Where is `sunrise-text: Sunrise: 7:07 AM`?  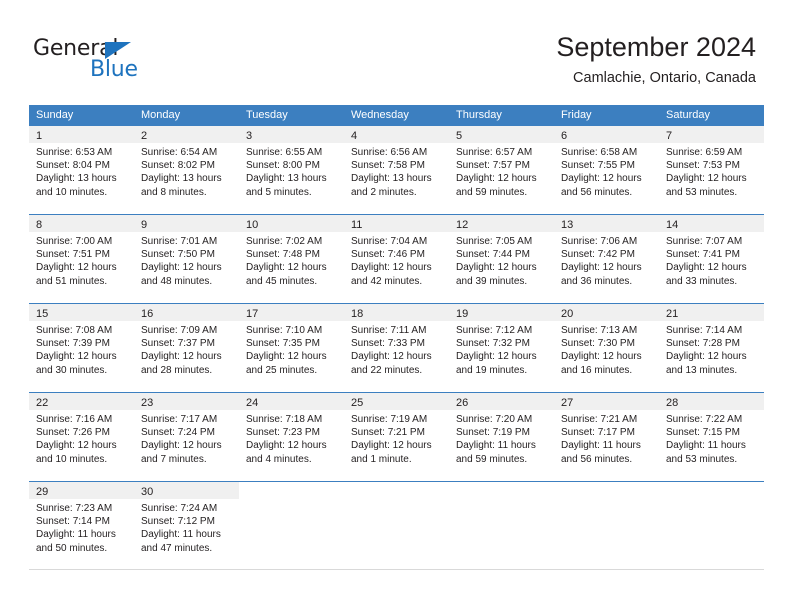 sunrise-text: Sunrise: 7:07 AM is located at coordinates (704, 241).